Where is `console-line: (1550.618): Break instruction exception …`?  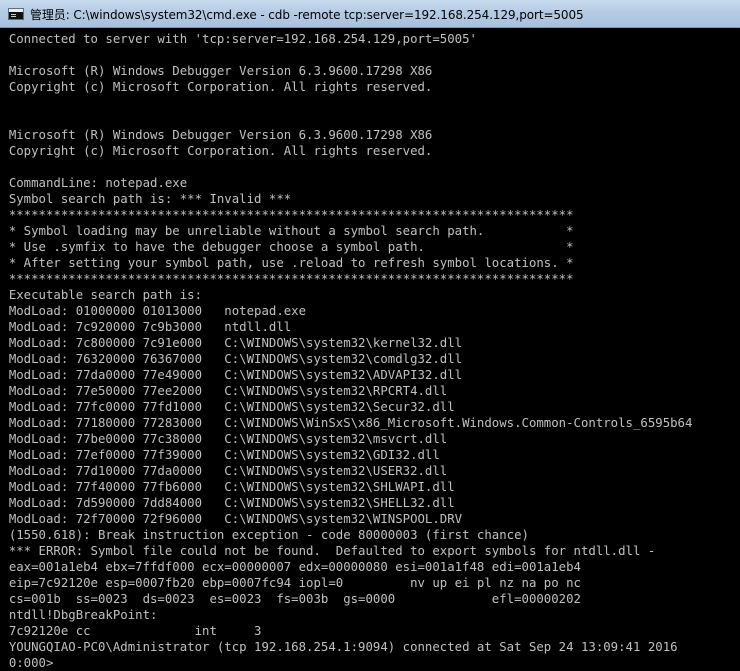
console-line: (1550.618): Break instruction exception … is located at coordinates (268, 534).